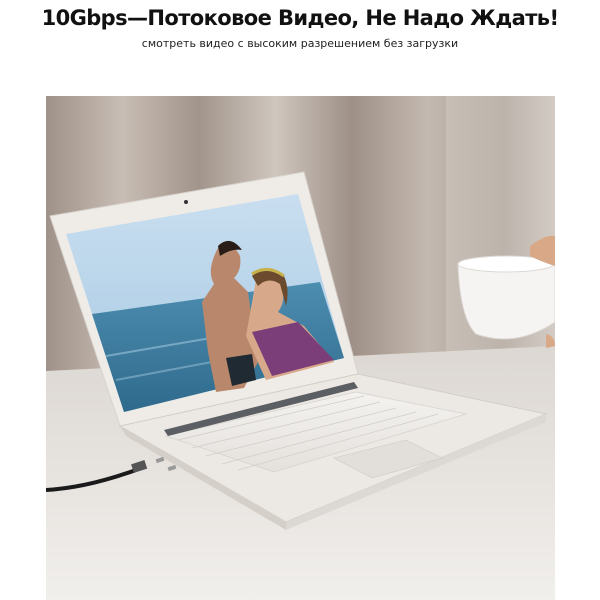  Describe the element at coordinates (186, 202) in the screenshot. I see `webcam` at that location.